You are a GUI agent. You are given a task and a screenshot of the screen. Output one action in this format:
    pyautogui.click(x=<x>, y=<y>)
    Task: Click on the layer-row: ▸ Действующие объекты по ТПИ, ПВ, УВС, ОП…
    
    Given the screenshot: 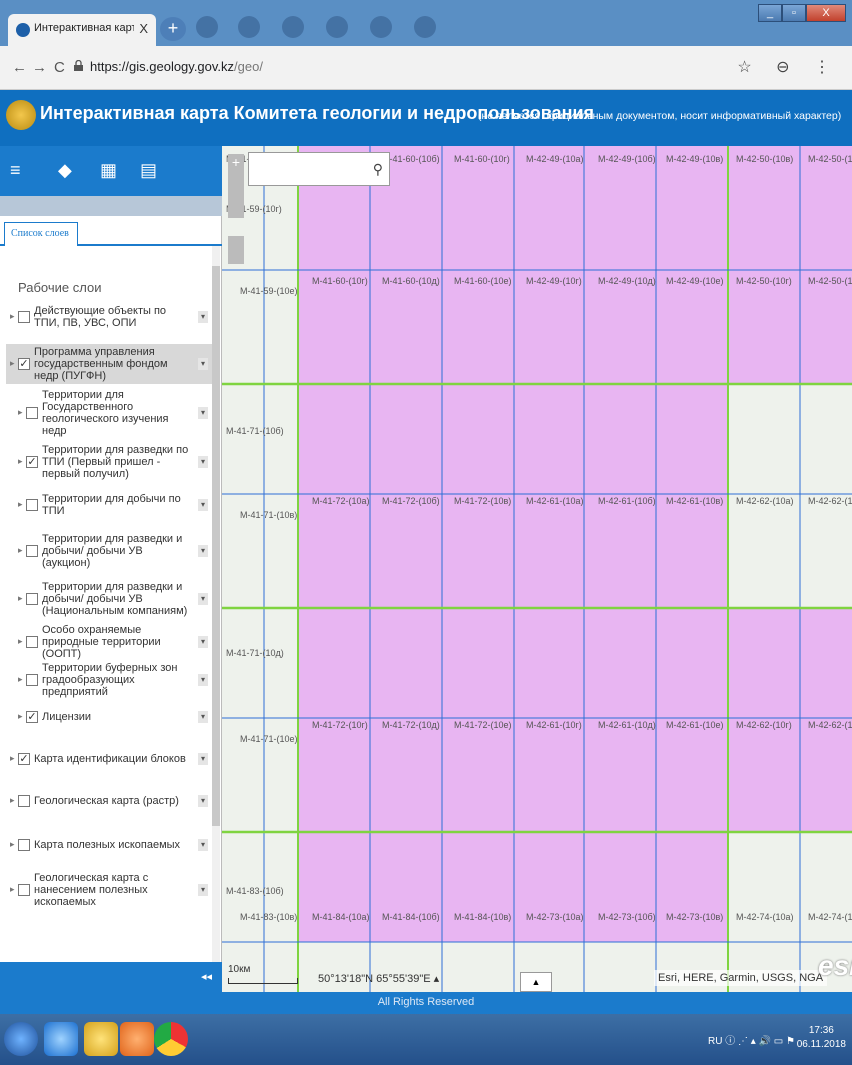 What is the action you would take?
    pyautogui.click(x=109, y=317)
    